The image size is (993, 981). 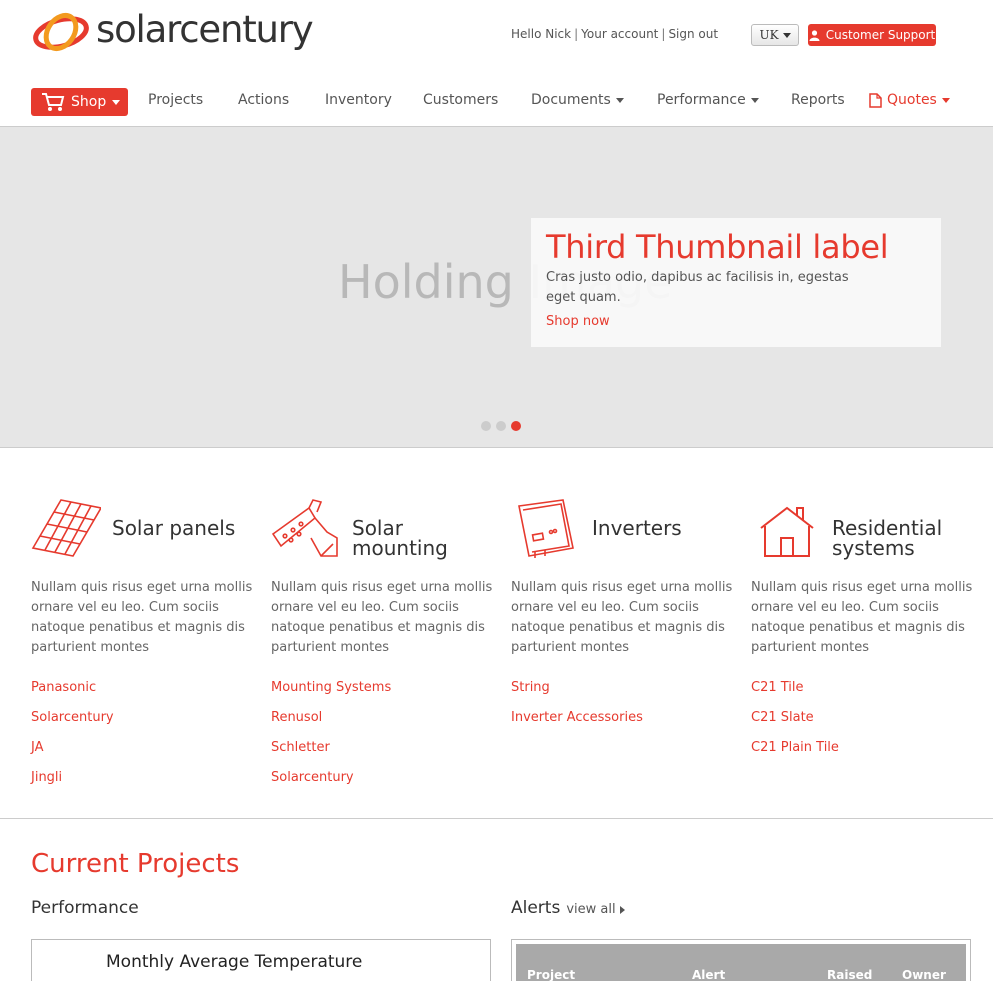 I want to click on nav-quotes: Quotes, so click(x=909, y=100).